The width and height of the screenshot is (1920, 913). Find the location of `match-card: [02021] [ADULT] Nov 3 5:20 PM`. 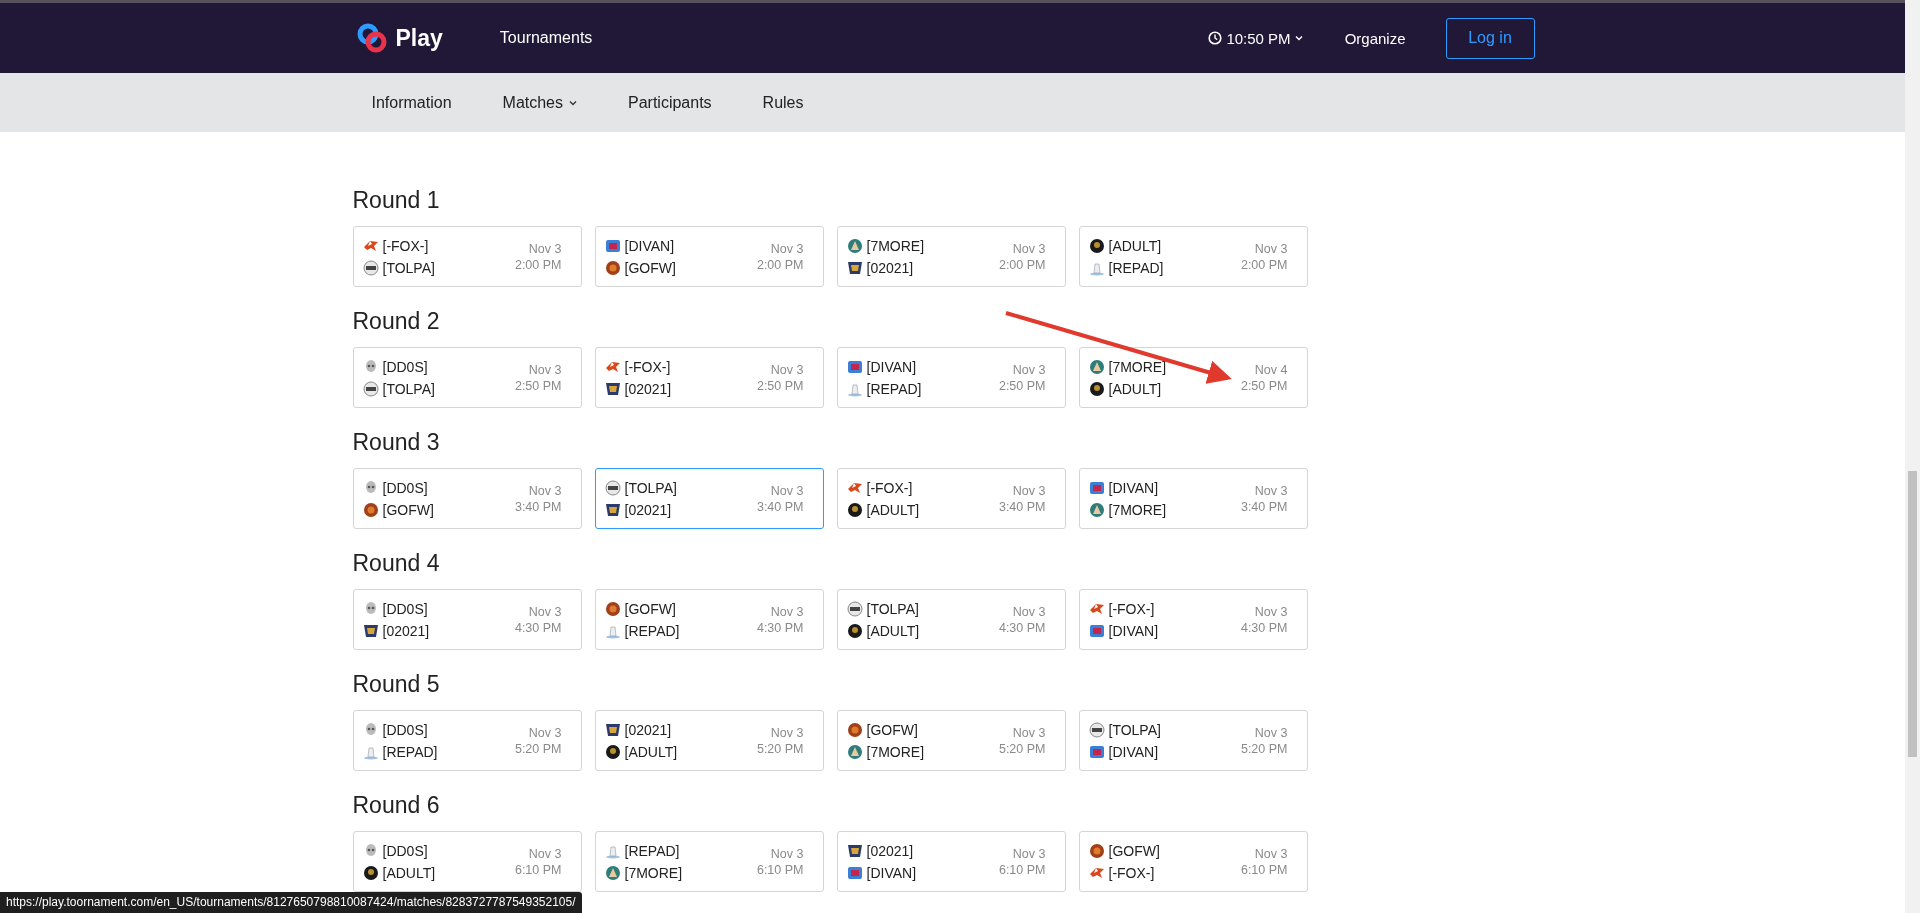

match-card: [02021] [ADULT] Nov 3 5:20 PM is located at coordinates (709, 740).